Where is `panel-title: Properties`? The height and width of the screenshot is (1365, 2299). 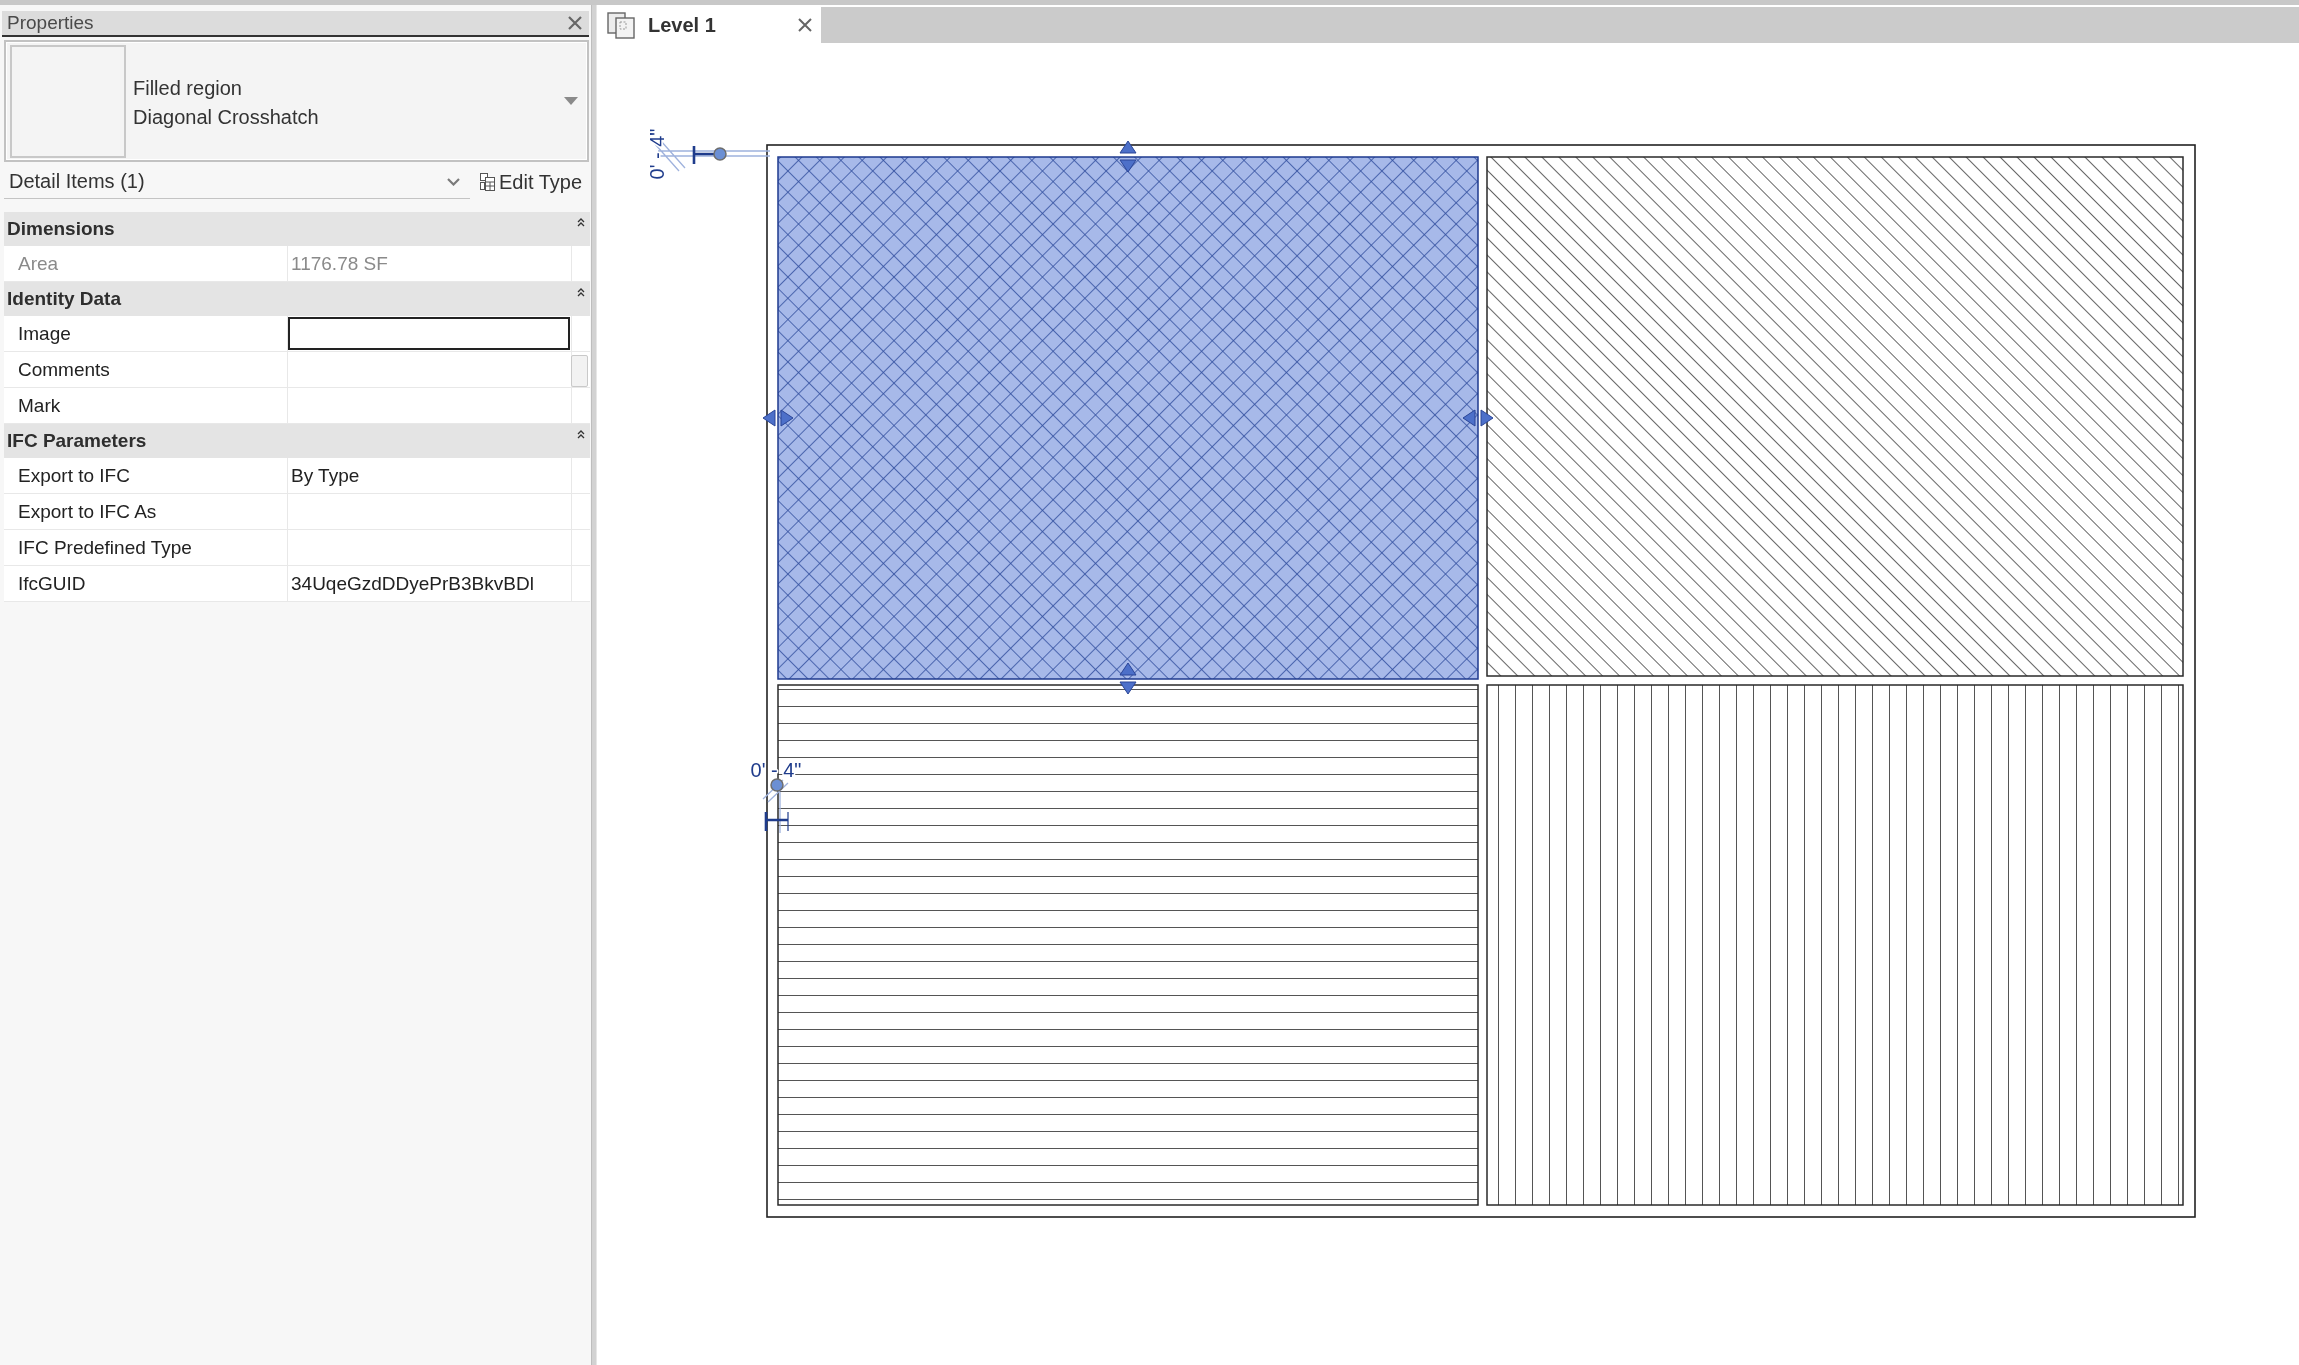
panel-title: Properties is located at coordinates (51, 23).